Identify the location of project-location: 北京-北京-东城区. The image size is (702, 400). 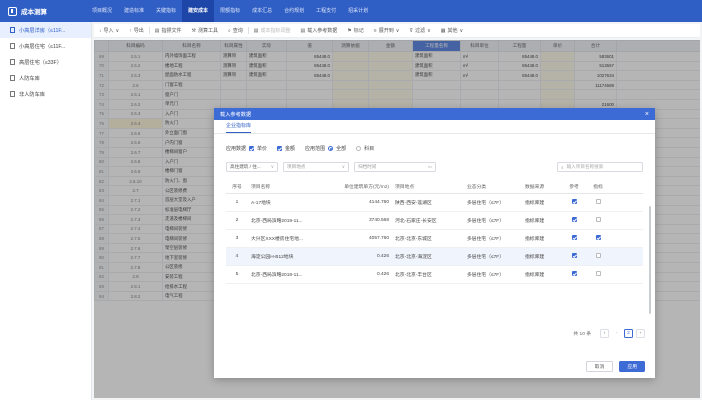
(428, 238).